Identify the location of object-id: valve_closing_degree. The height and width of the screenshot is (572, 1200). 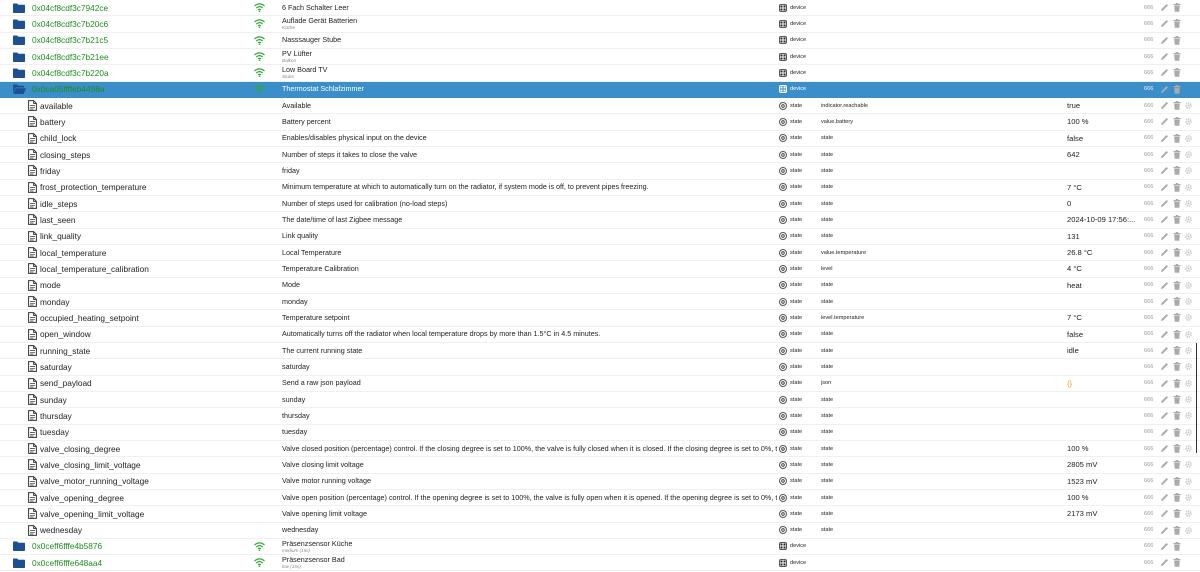
(145, 448).